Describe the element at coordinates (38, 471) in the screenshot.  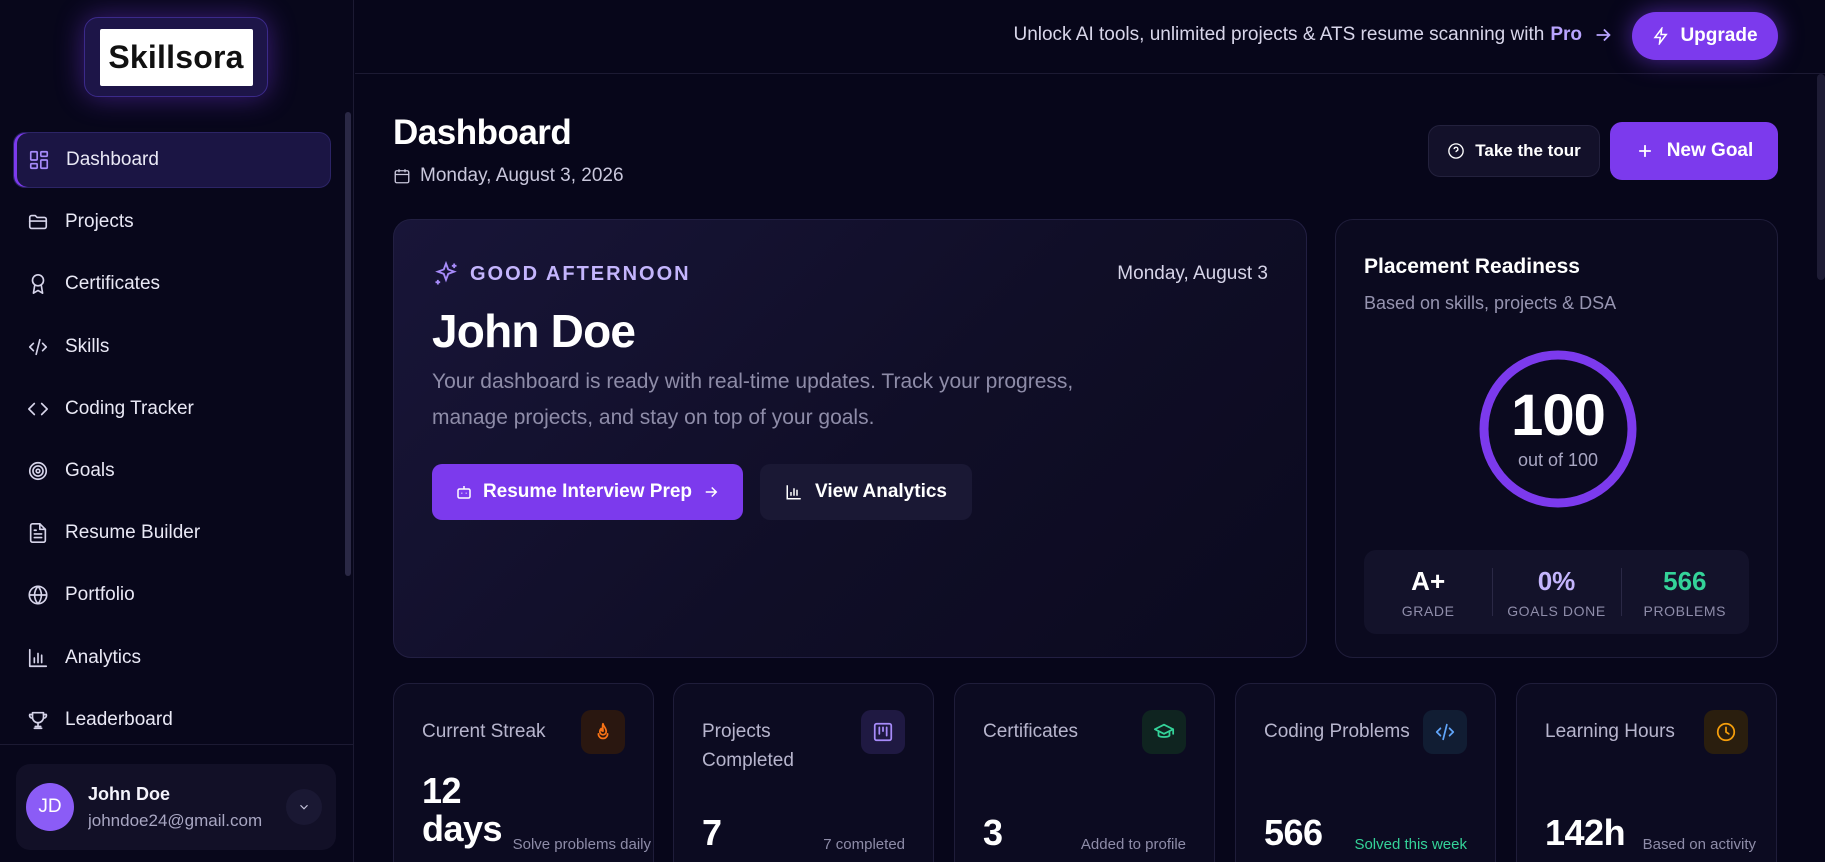
I see `target-icon` at that location.